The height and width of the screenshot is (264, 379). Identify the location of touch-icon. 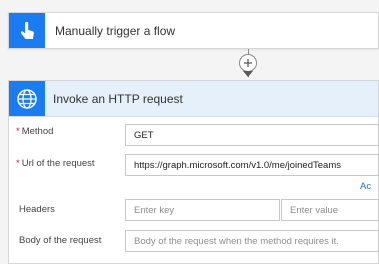
(27, 30).